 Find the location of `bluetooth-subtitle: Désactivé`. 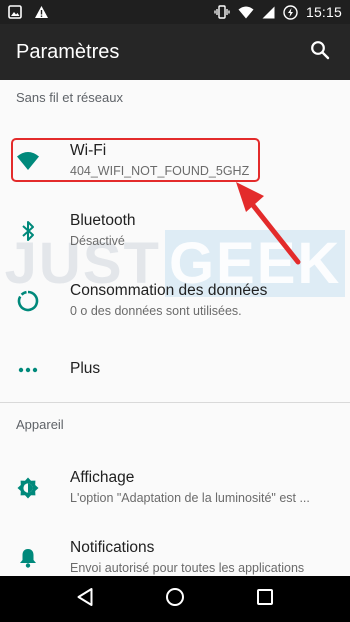

bluetooth-subtitle: Désactivé is located at coordinates (97, 241).